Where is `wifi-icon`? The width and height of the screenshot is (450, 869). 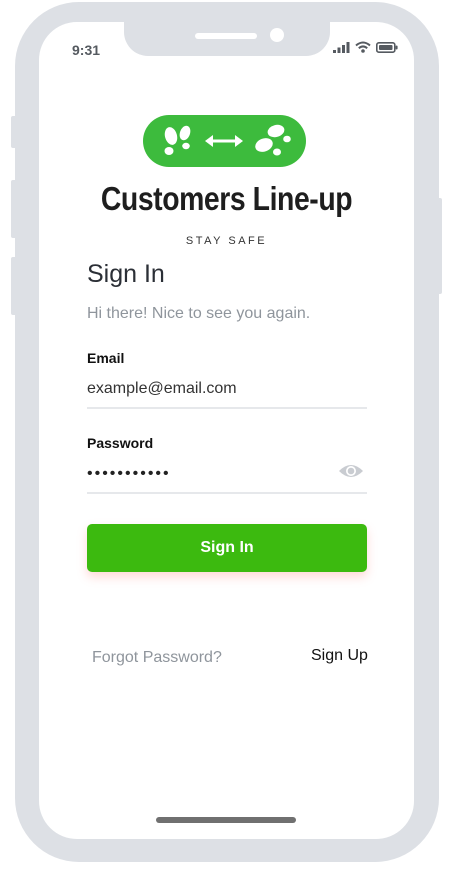 wifi-icon is located at coordinates (363, 47).